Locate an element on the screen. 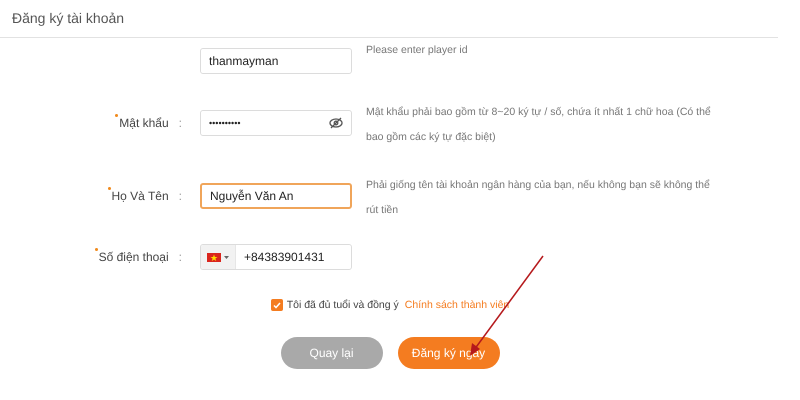 The width and height of the screenshot is (800, 400). caret-icon is located at coordinates (226, 257).